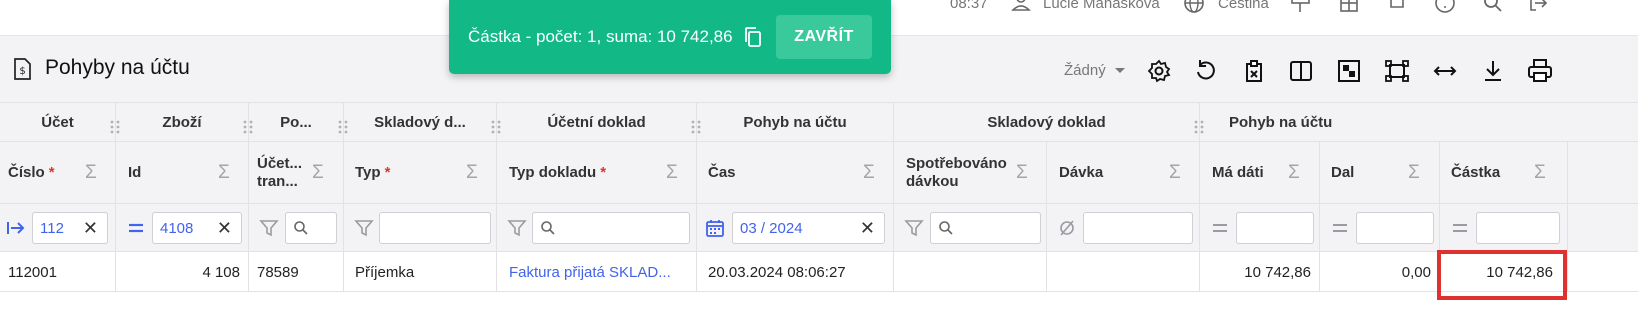  What do you see at coordinates (1540, 71) in the screenshot?
I see `print-button` at bounding box center [1540, 71].